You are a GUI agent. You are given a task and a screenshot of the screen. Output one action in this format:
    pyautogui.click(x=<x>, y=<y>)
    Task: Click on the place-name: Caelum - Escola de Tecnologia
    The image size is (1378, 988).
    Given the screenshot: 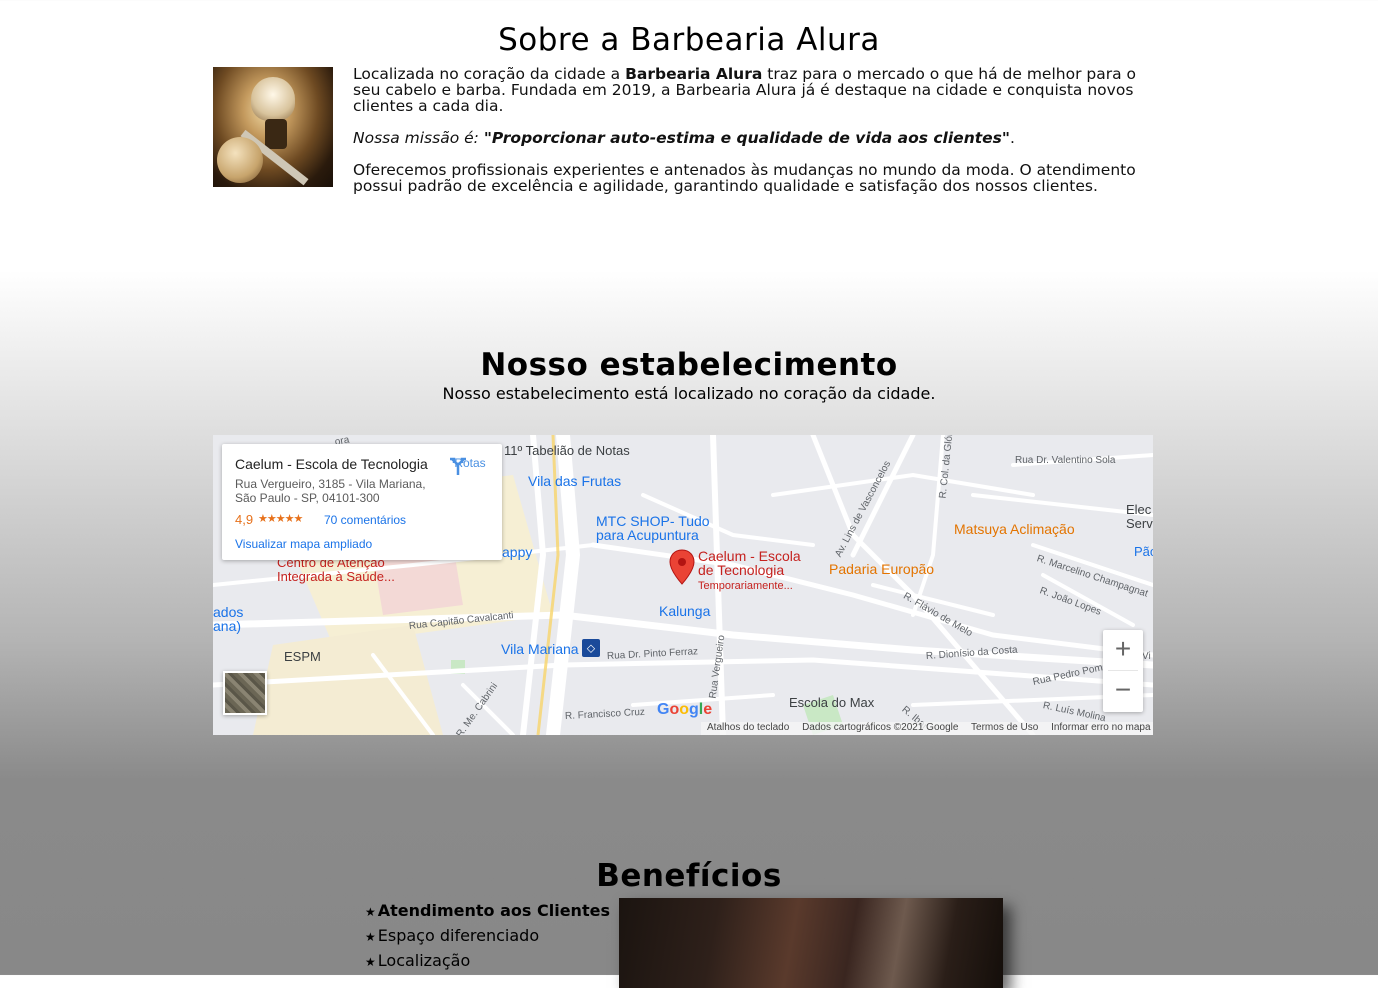 What is the action you would take?
    pyautogui.click(x=331, y=464)
    